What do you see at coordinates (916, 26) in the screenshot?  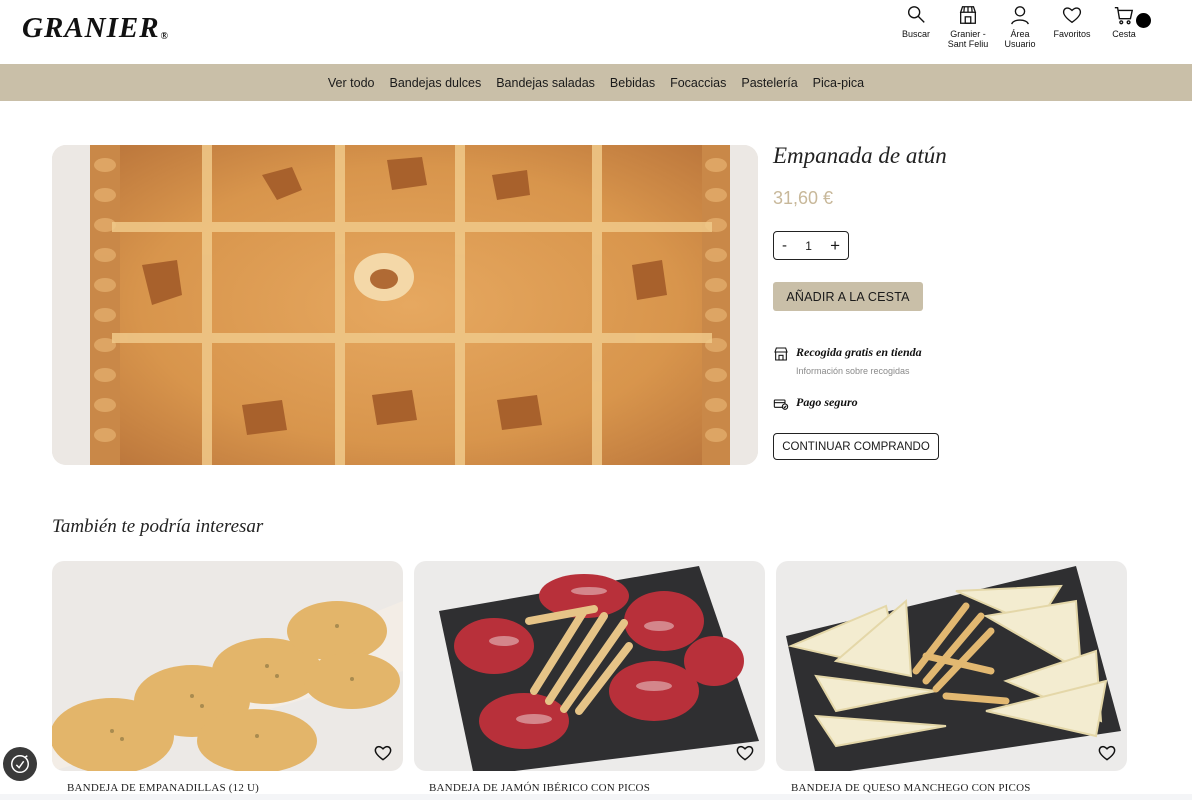 I see `search-button: Buscar` at bounding box center [916, 26].